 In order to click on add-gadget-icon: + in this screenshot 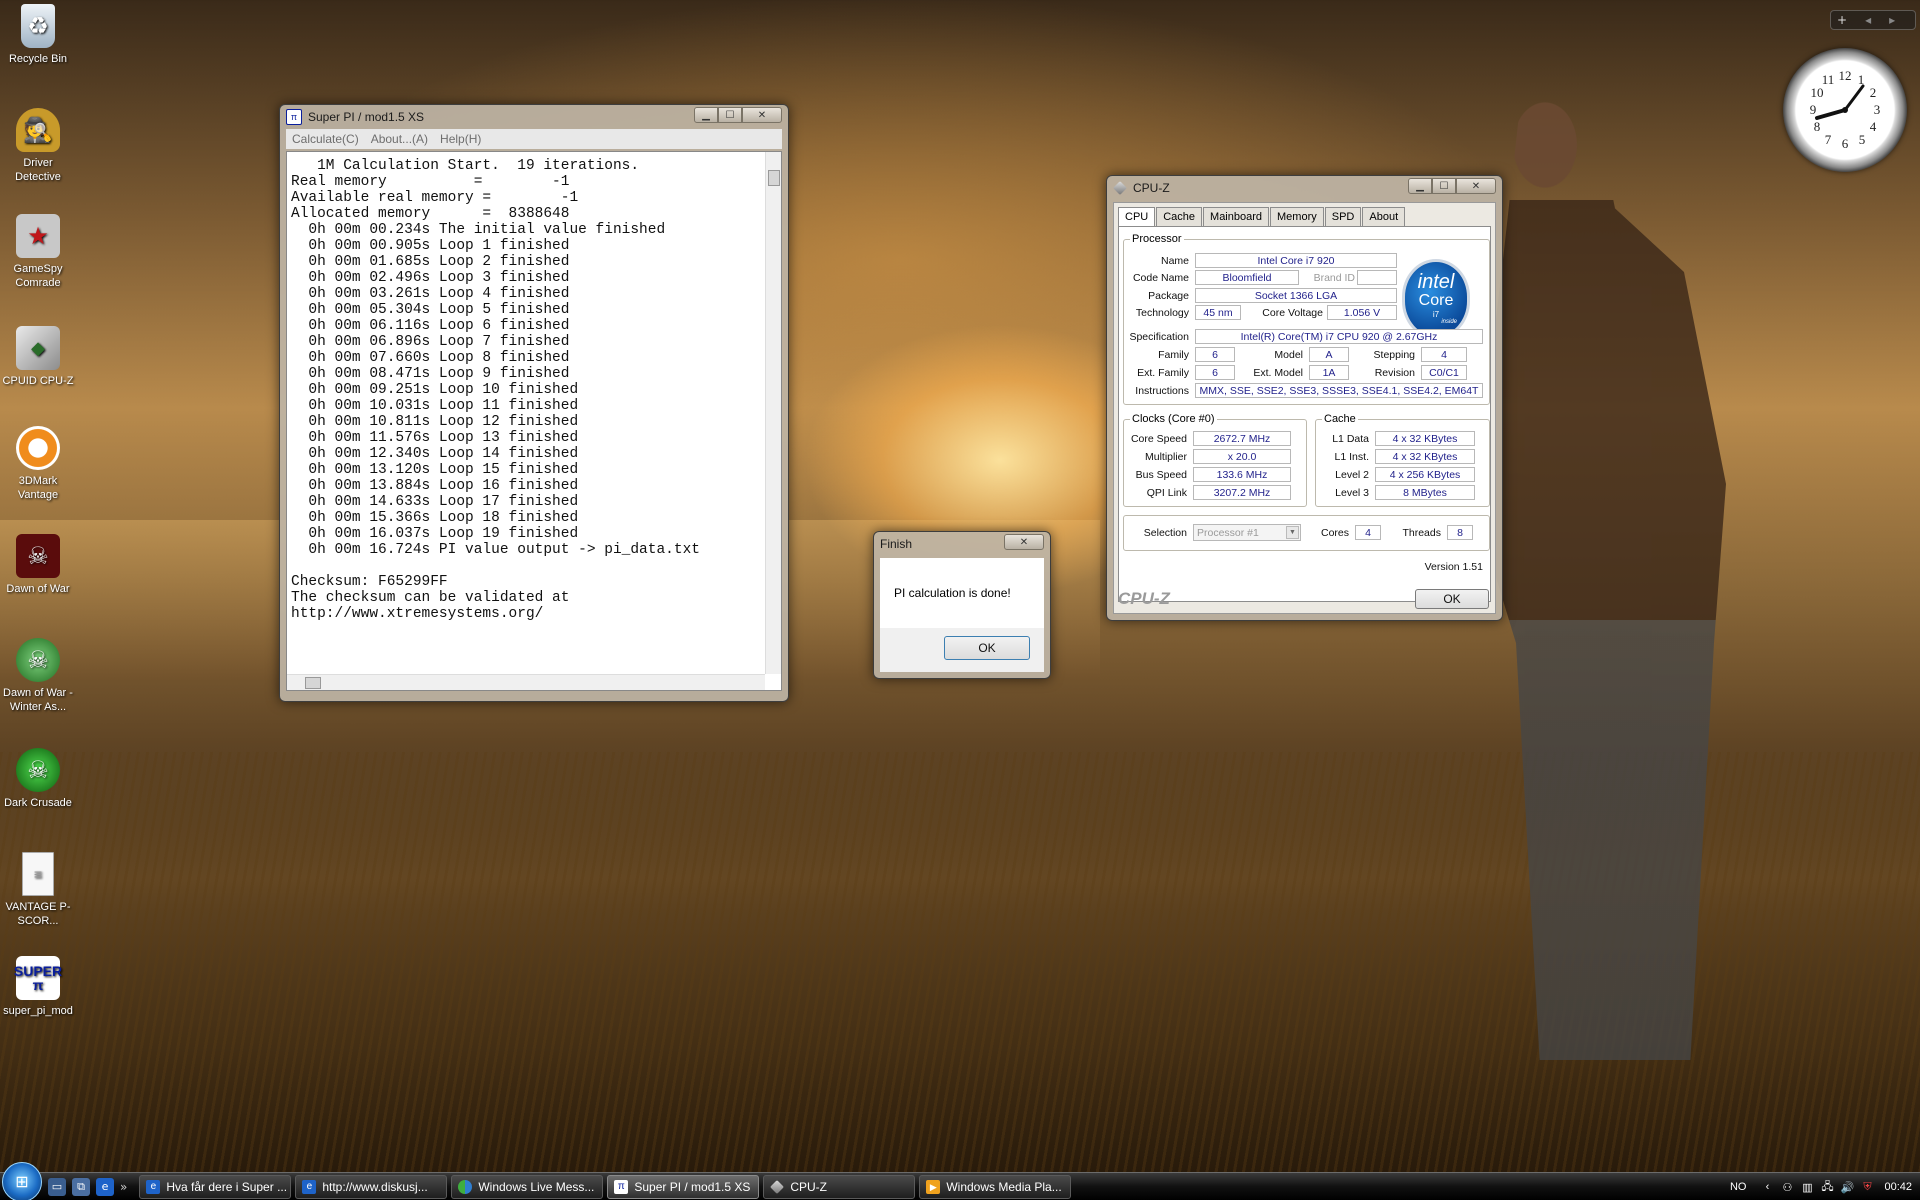, I will do `click(1842, 20)`.